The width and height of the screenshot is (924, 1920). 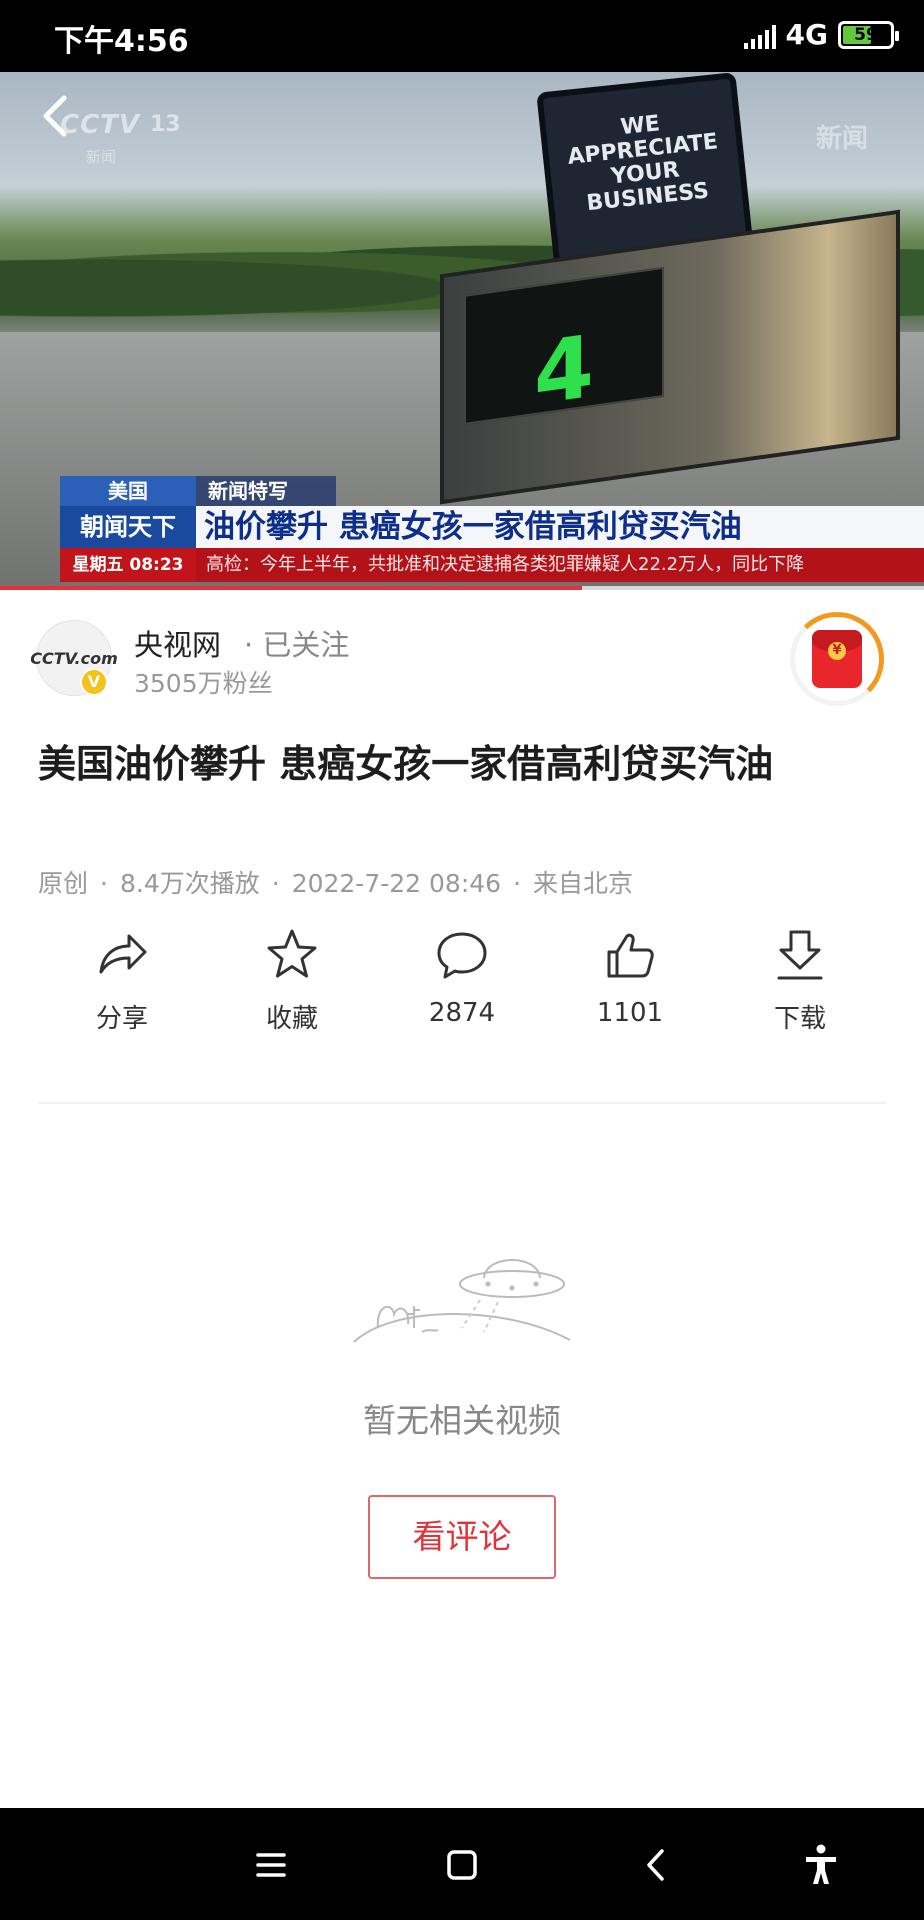 What do you see at coordinates (296, 643) in the screenshot?
I see `follow-status: · 已关注` at bounding box center [296, 643].